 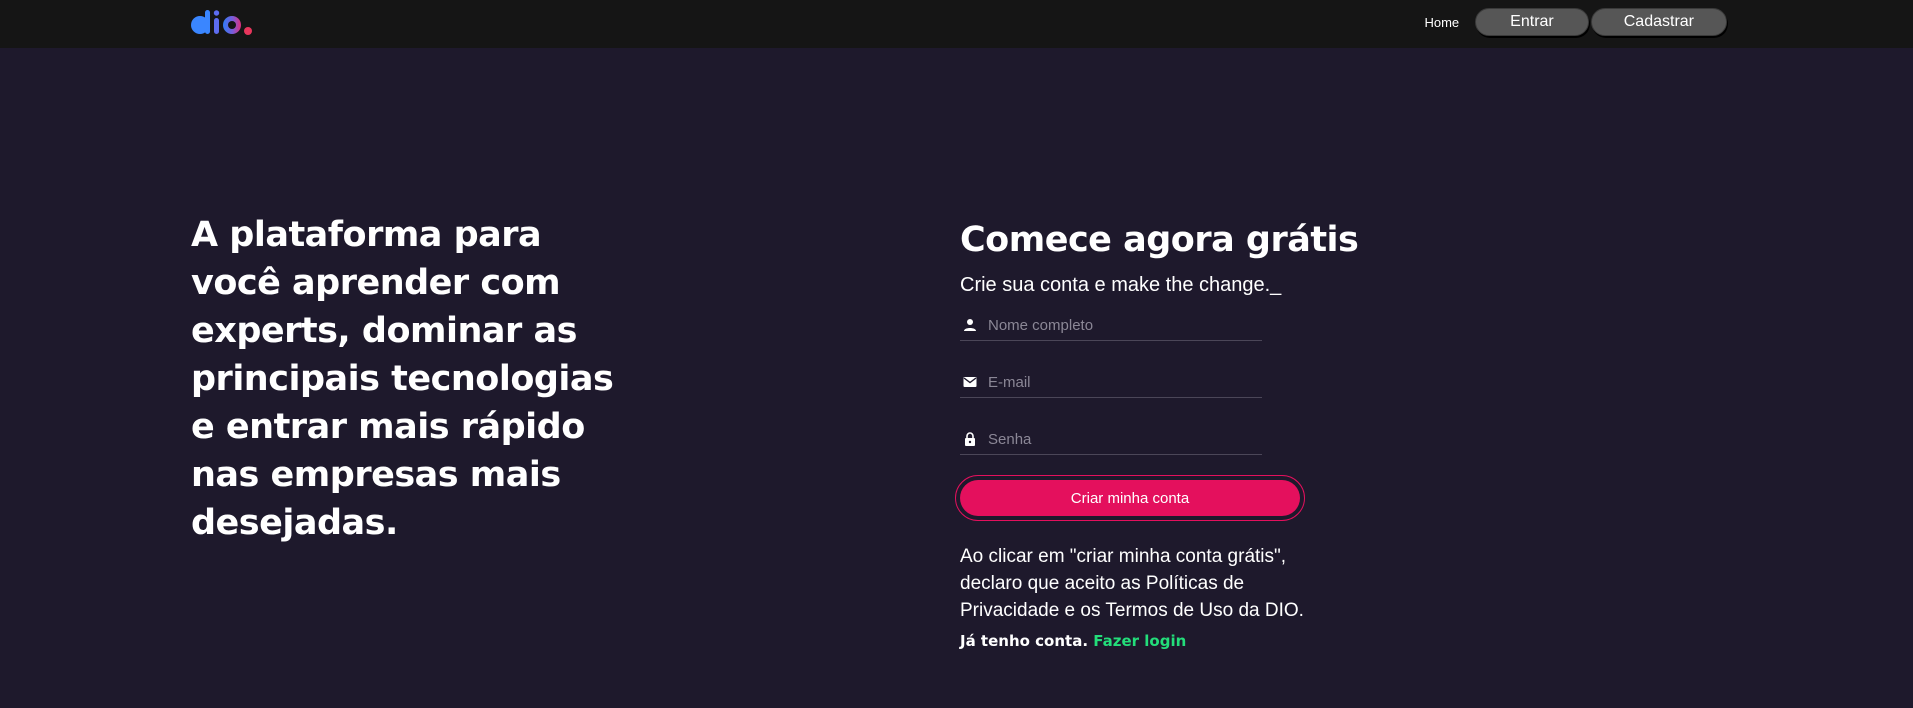 I want to click on dio-logo, so click(x=226, y=23).